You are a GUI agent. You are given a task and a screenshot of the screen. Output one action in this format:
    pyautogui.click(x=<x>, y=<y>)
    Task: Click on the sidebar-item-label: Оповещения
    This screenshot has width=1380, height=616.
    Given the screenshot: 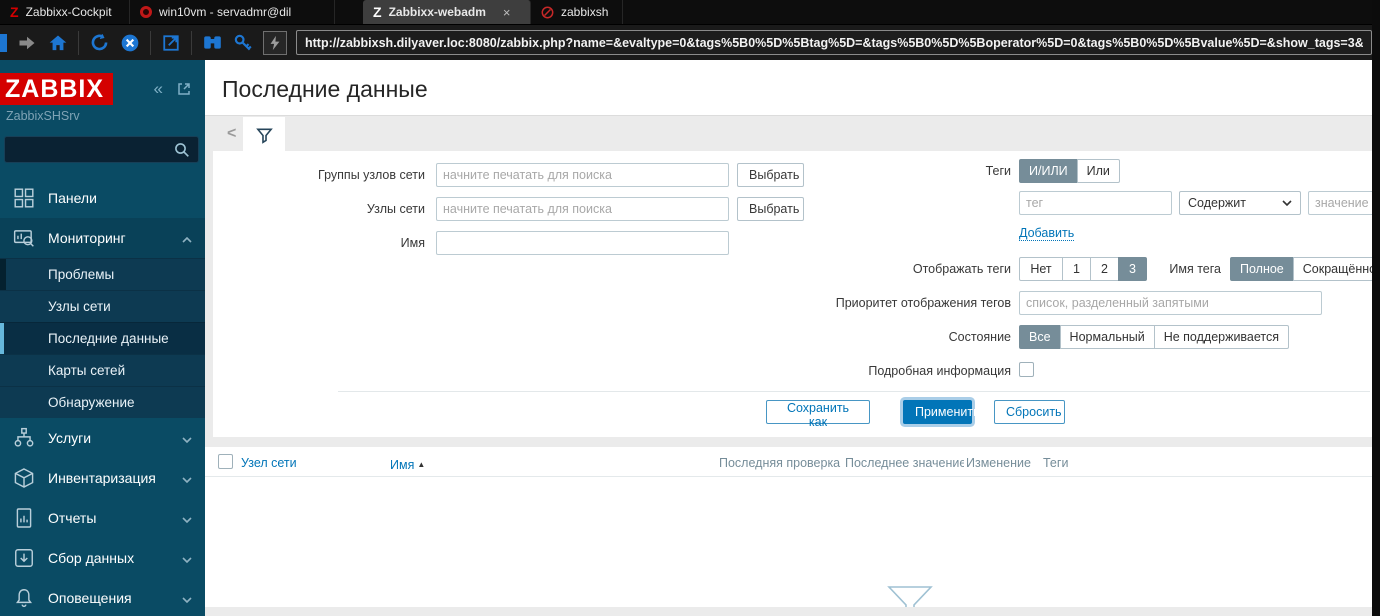 What is the action you would take?
    pyautogui.click(x=90, y=598)
    